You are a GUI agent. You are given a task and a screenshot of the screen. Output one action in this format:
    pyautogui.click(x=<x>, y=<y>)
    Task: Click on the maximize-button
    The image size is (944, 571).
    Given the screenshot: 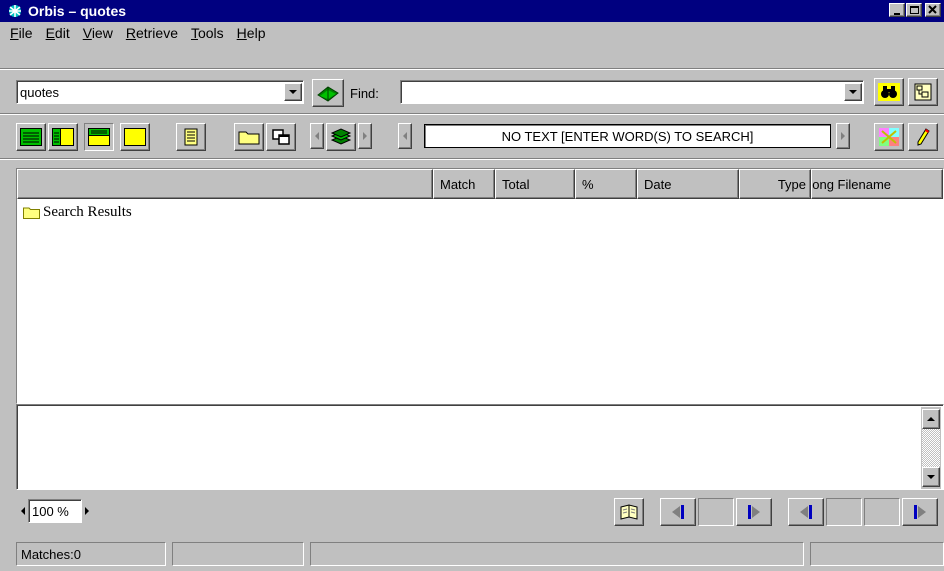 What is the action you would take?
    pyautogui.click(x=914, y=10)
    